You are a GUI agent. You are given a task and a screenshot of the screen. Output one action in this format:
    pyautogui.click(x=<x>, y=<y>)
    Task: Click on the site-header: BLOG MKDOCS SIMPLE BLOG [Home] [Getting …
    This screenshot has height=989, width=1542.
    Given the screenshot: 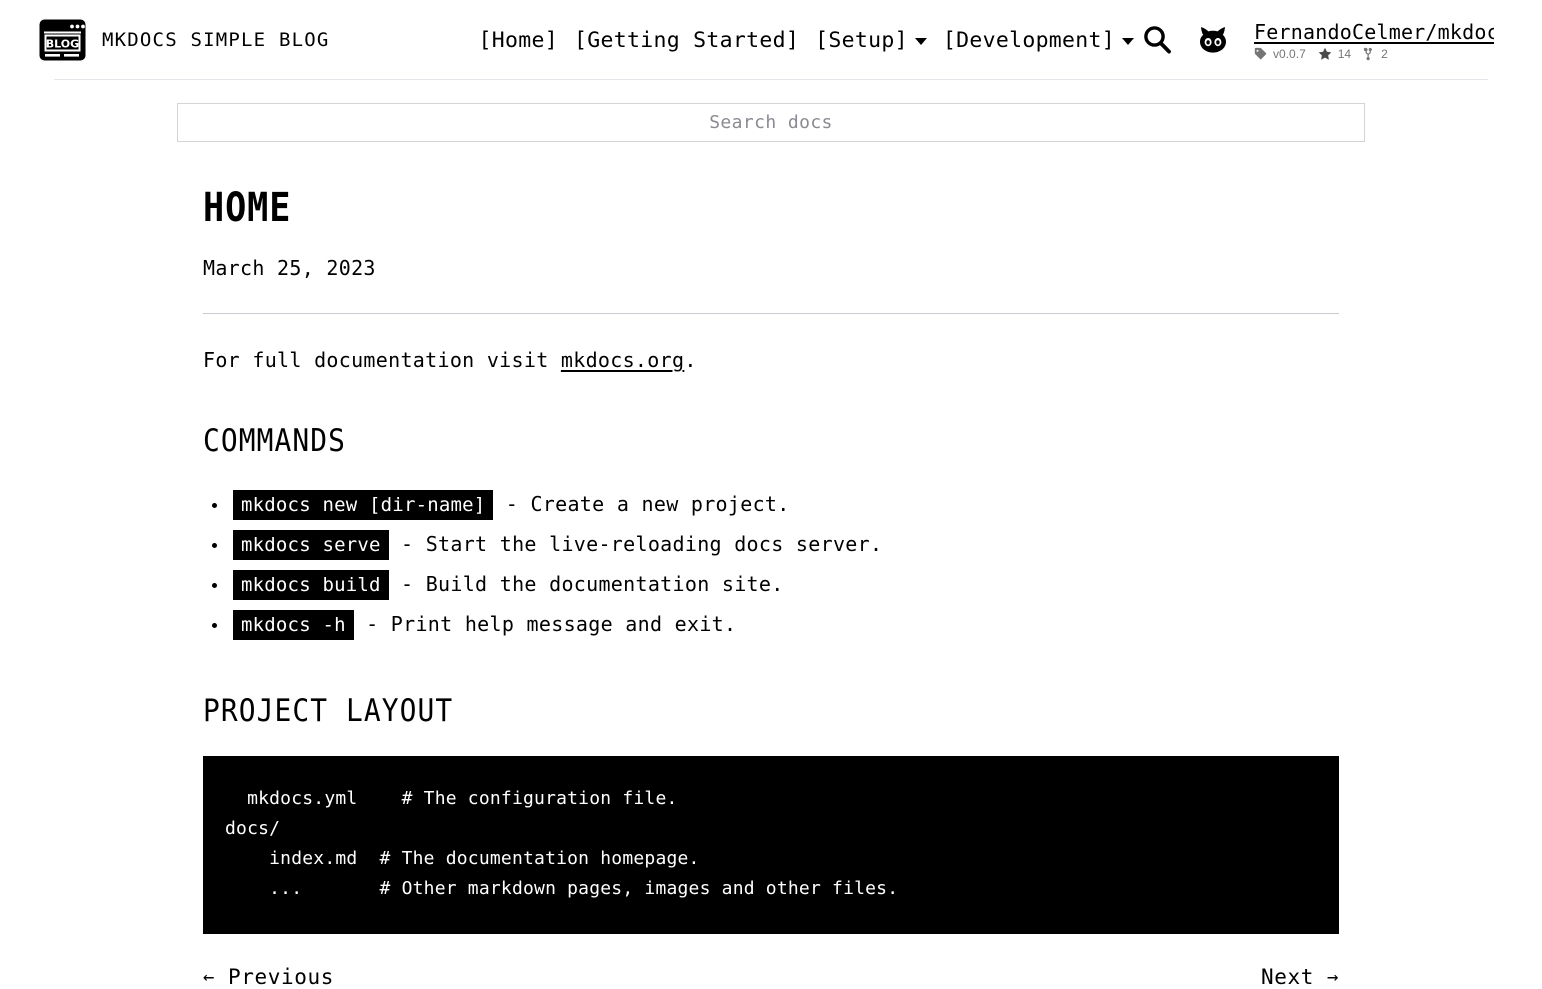 What is the action you would take?
    pyautogui.click(x=771, y=40)
    